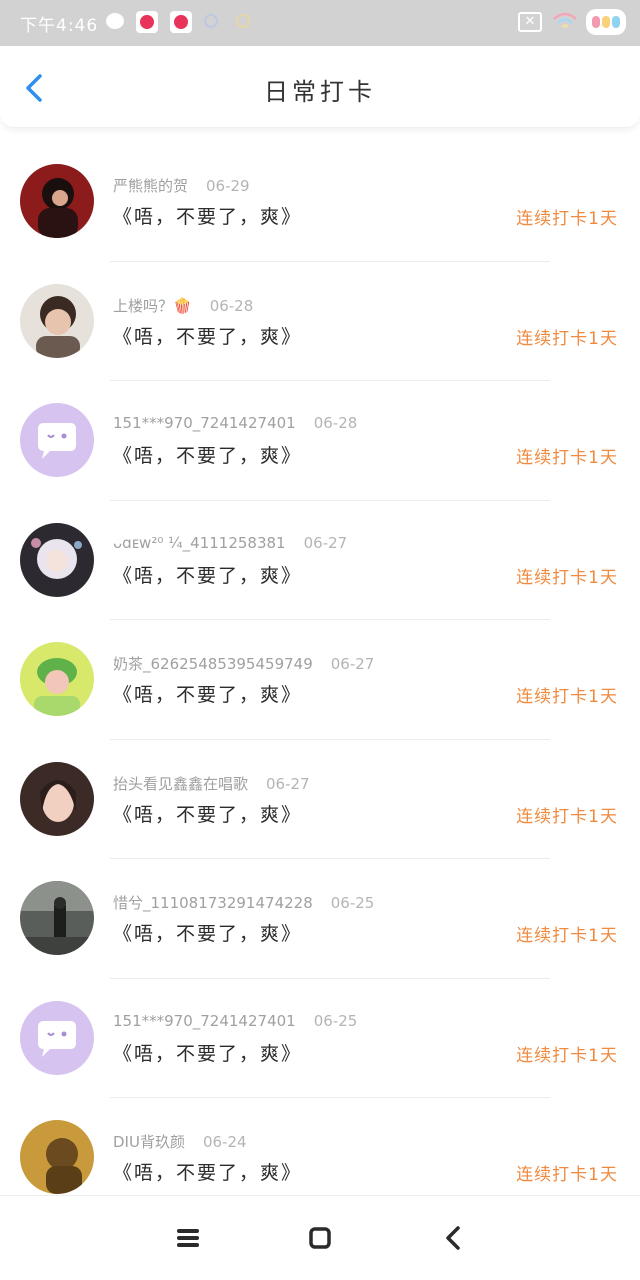 This screenshot has width=640, height=1280. Describe the element at coordinates (320, 800) in the screenshot. I see `list-item: 抬头看见鑫鑫在唱歌 06-27 《唔，不要了，爽》 连续打卡1天` at that location.